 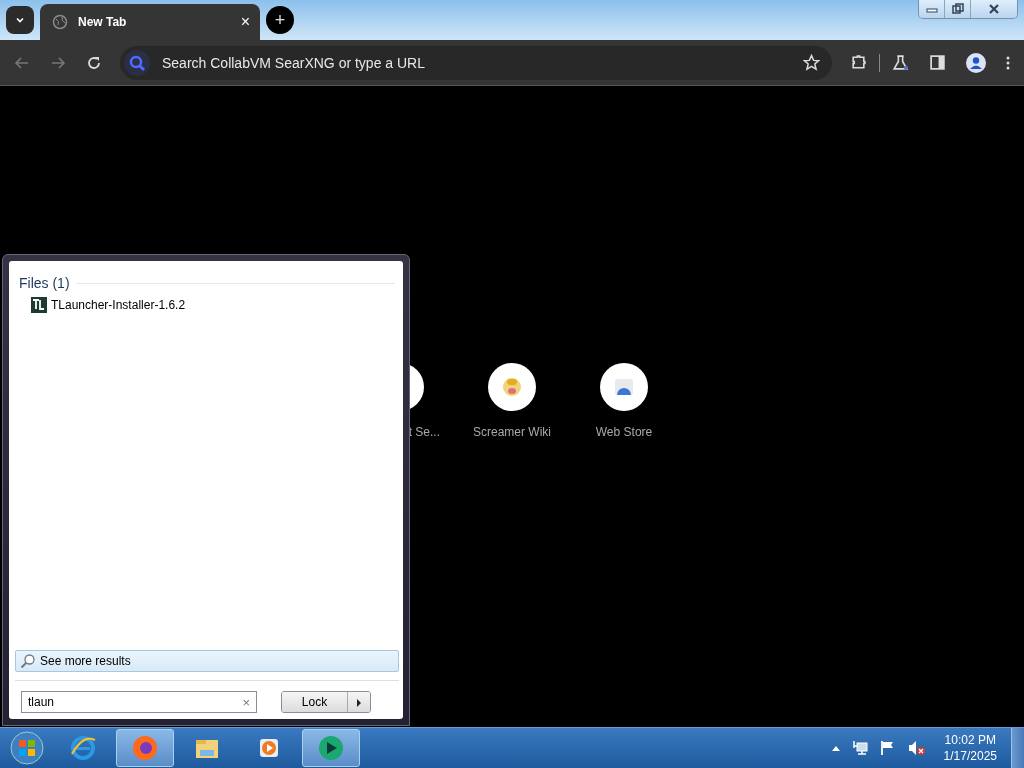 I want to click on chevron-down-icon, so click(x=20, y=20).